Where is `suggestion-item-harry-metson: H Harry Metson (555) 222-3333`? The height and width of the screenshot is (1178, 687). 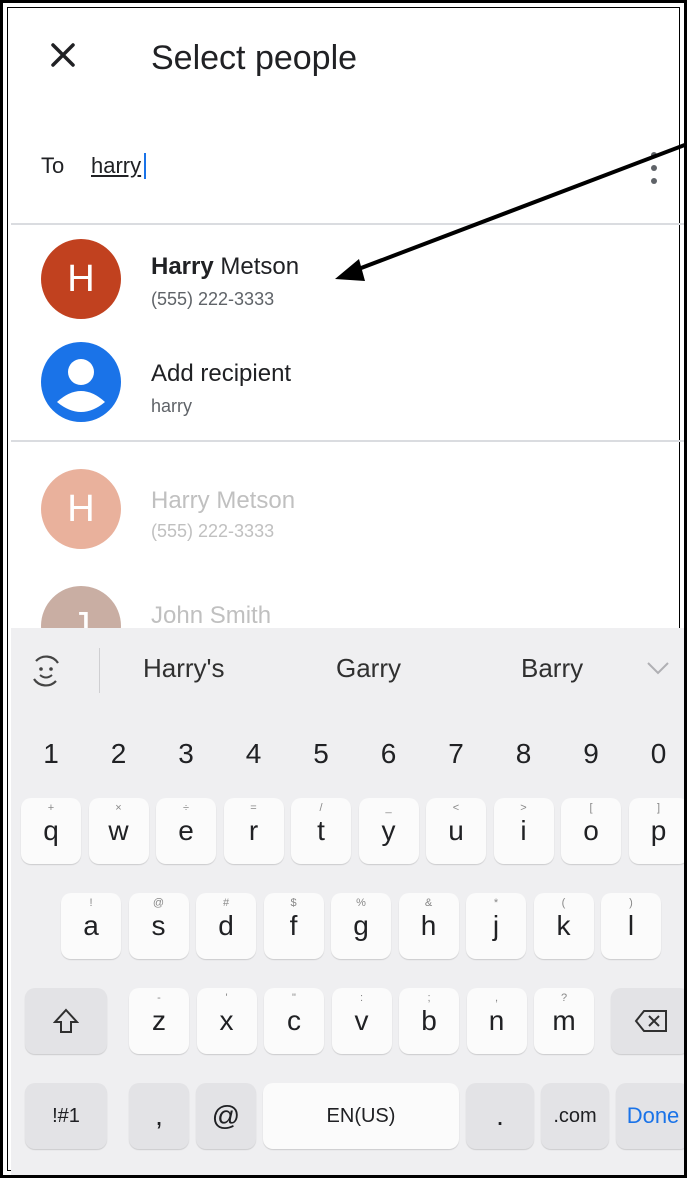 suggestion-item-harry-metson: H Harry Metson (555) 222-3333 is located at coordinates (347, 280).